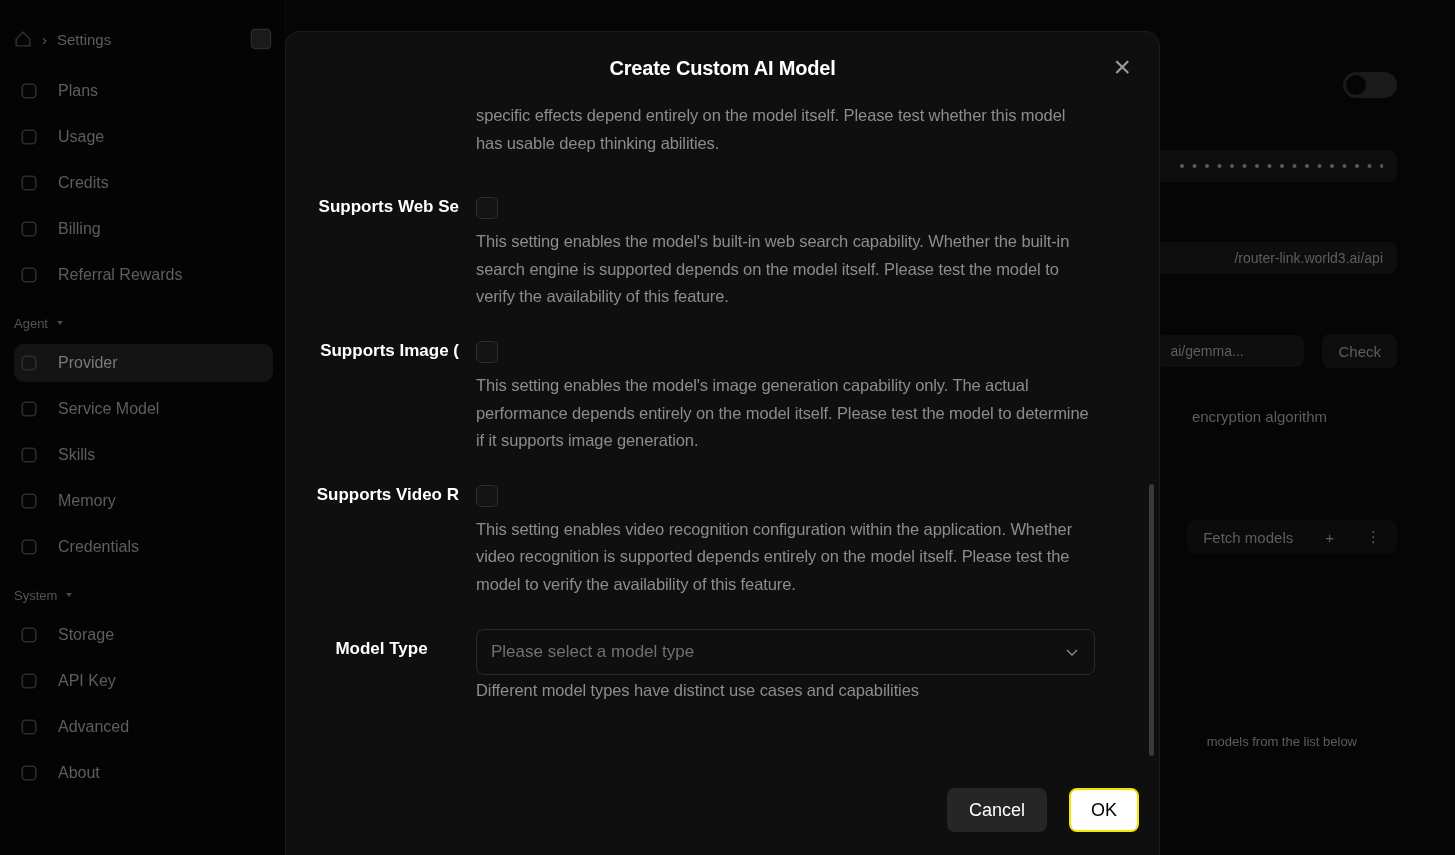 The image size is (1455, 855). What do you see at coordinates (23, 39) in the screenshot?
I see `home-icon` at bounding box center [23, 39].